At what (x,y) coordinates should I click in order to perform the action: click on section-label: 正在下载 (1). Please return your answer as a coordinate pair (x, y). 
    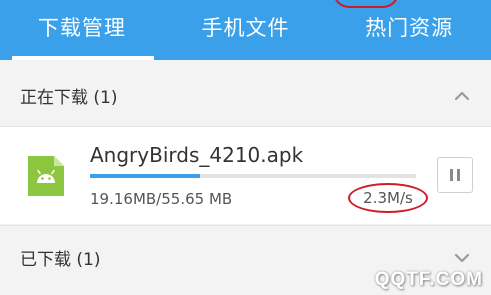
    Looking at the image, I should click on (69, 97).